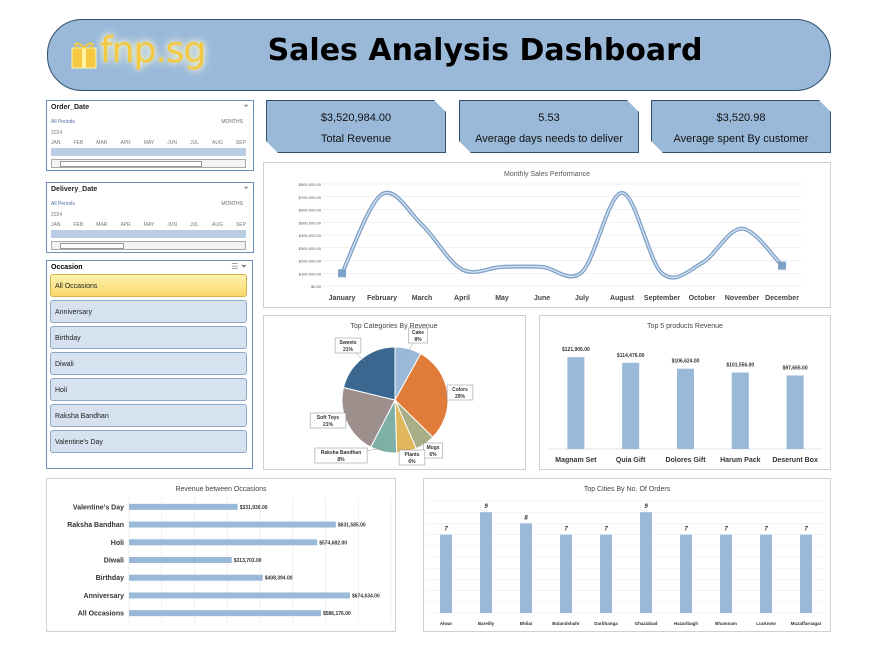  I want to click on month-label: SEP, so click(240, 225).